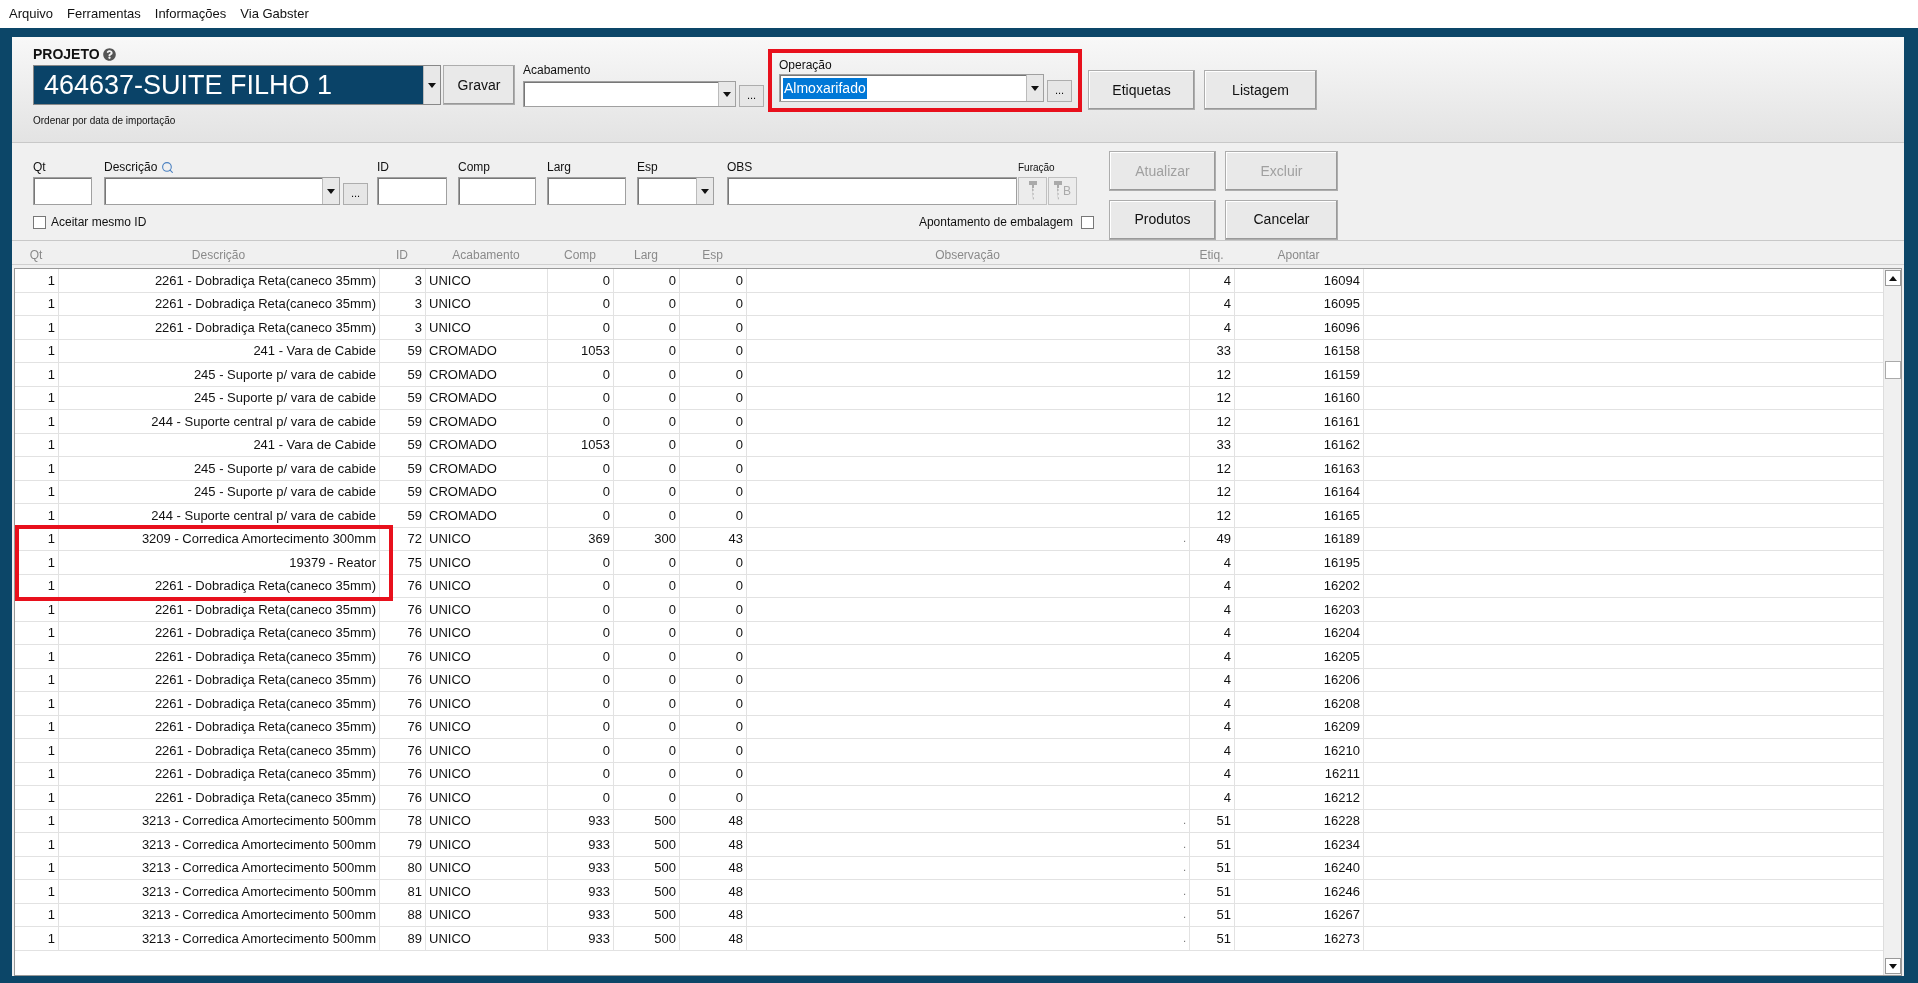 The image size is (1918, 983). I want to click on combo-field: Almoxarifado, so click(911, 88).